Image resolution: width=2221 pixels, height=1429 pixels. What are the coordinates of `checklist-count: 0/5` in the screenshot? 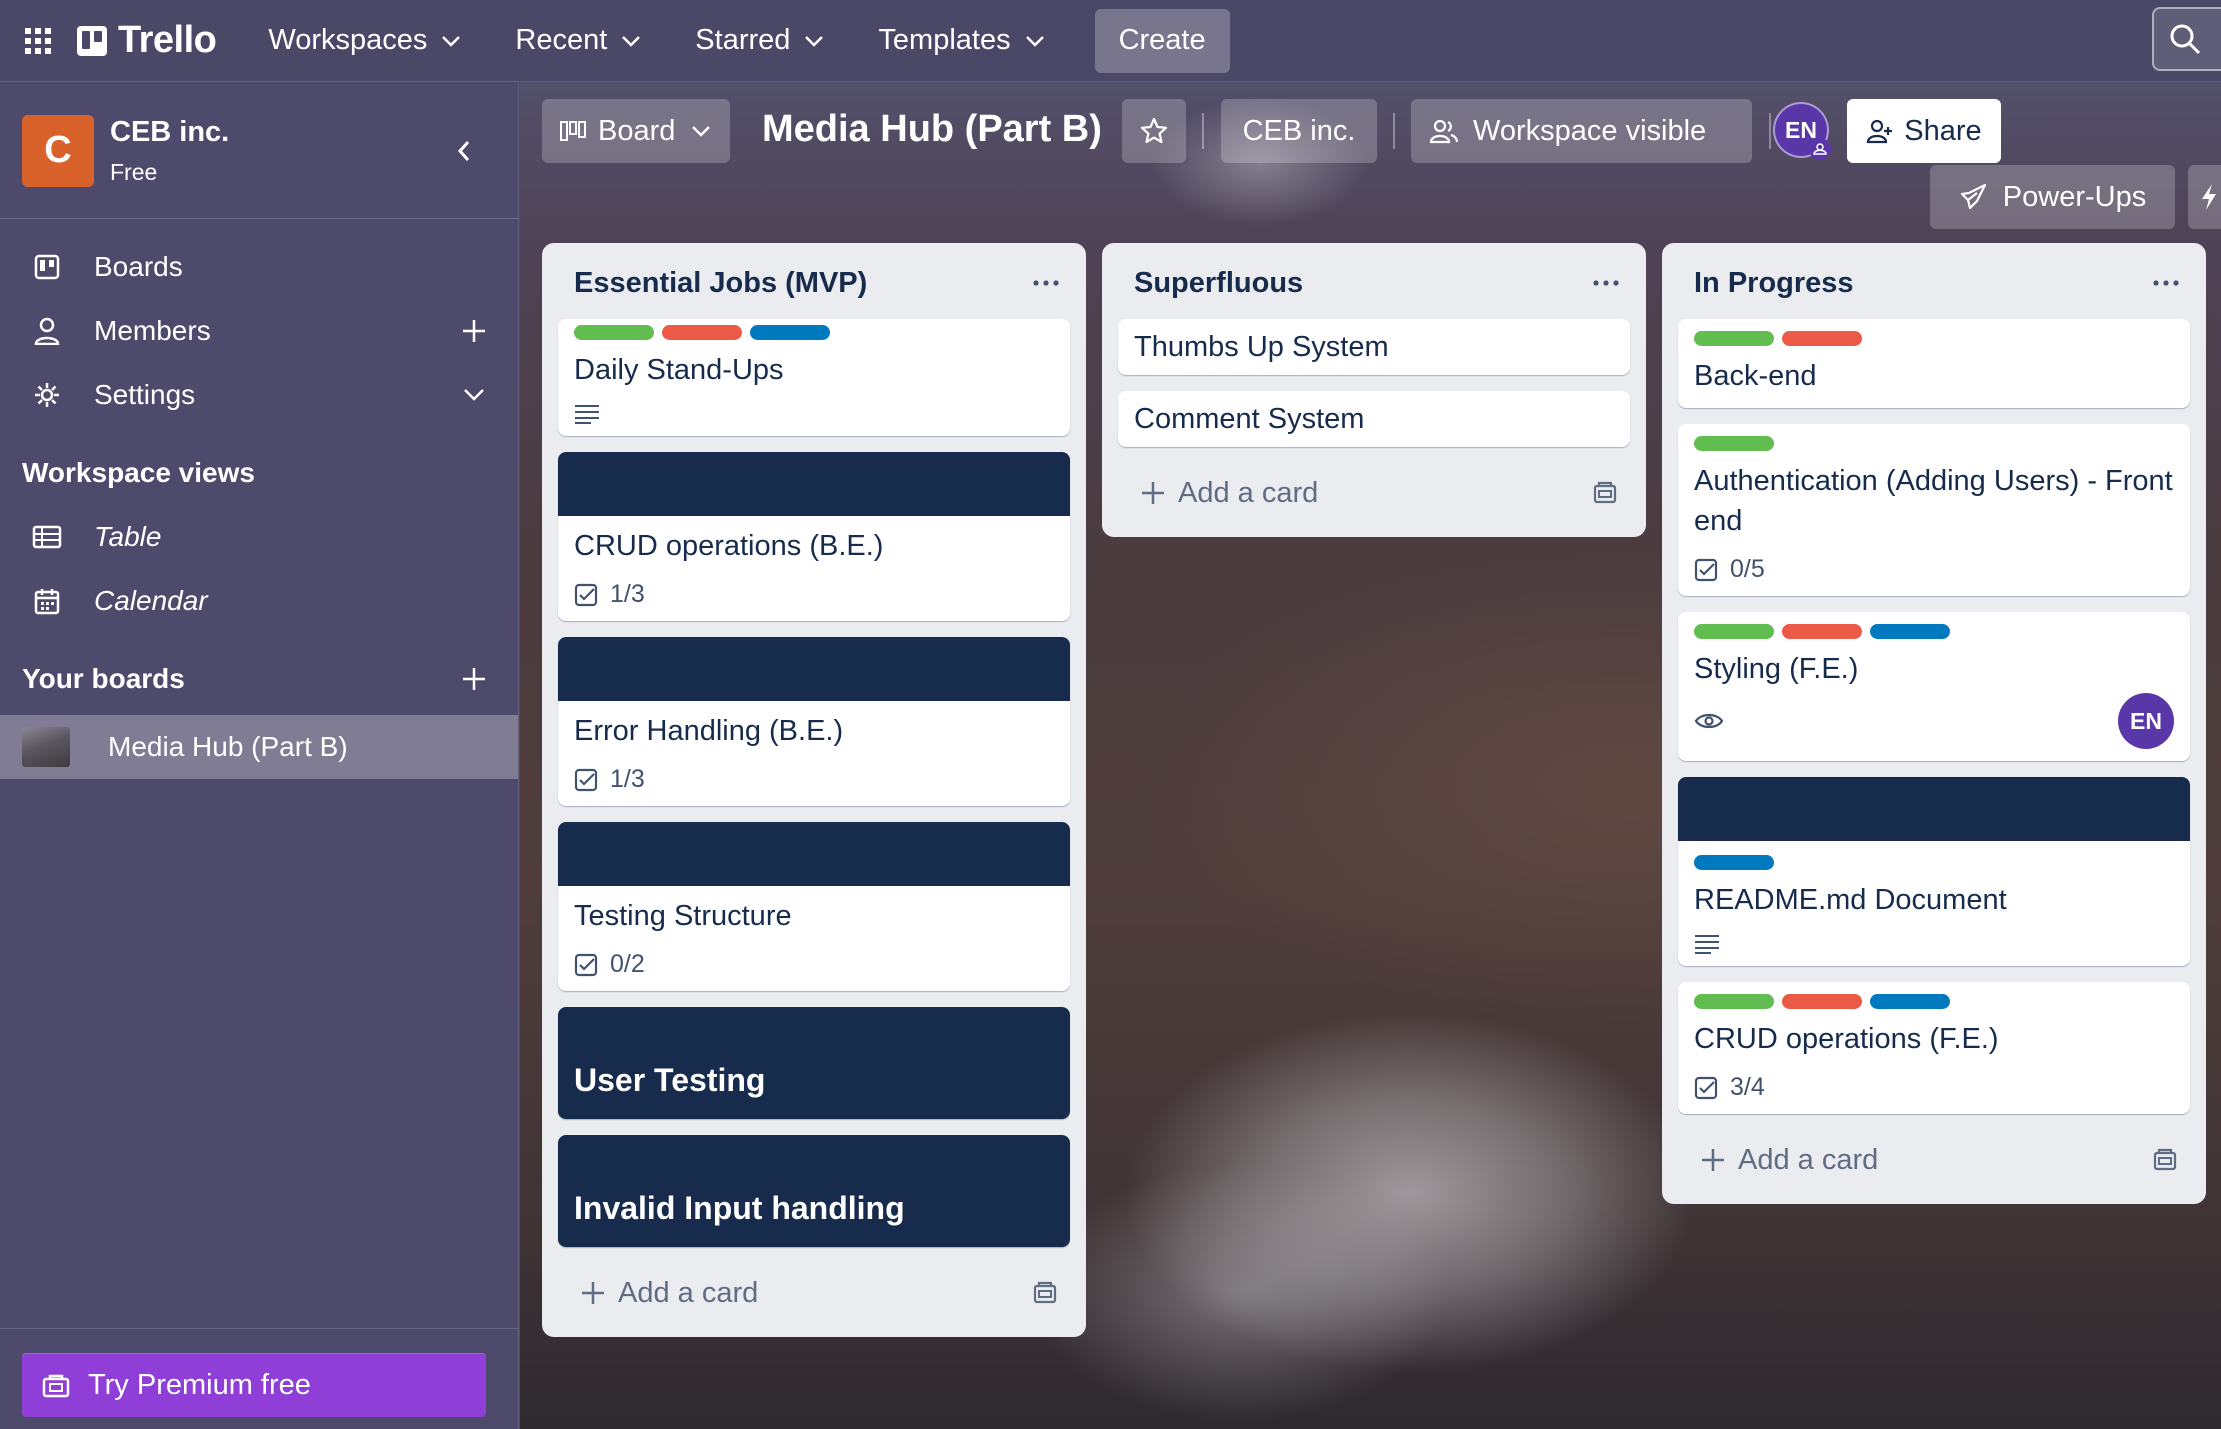 It's located at (1747, 569).